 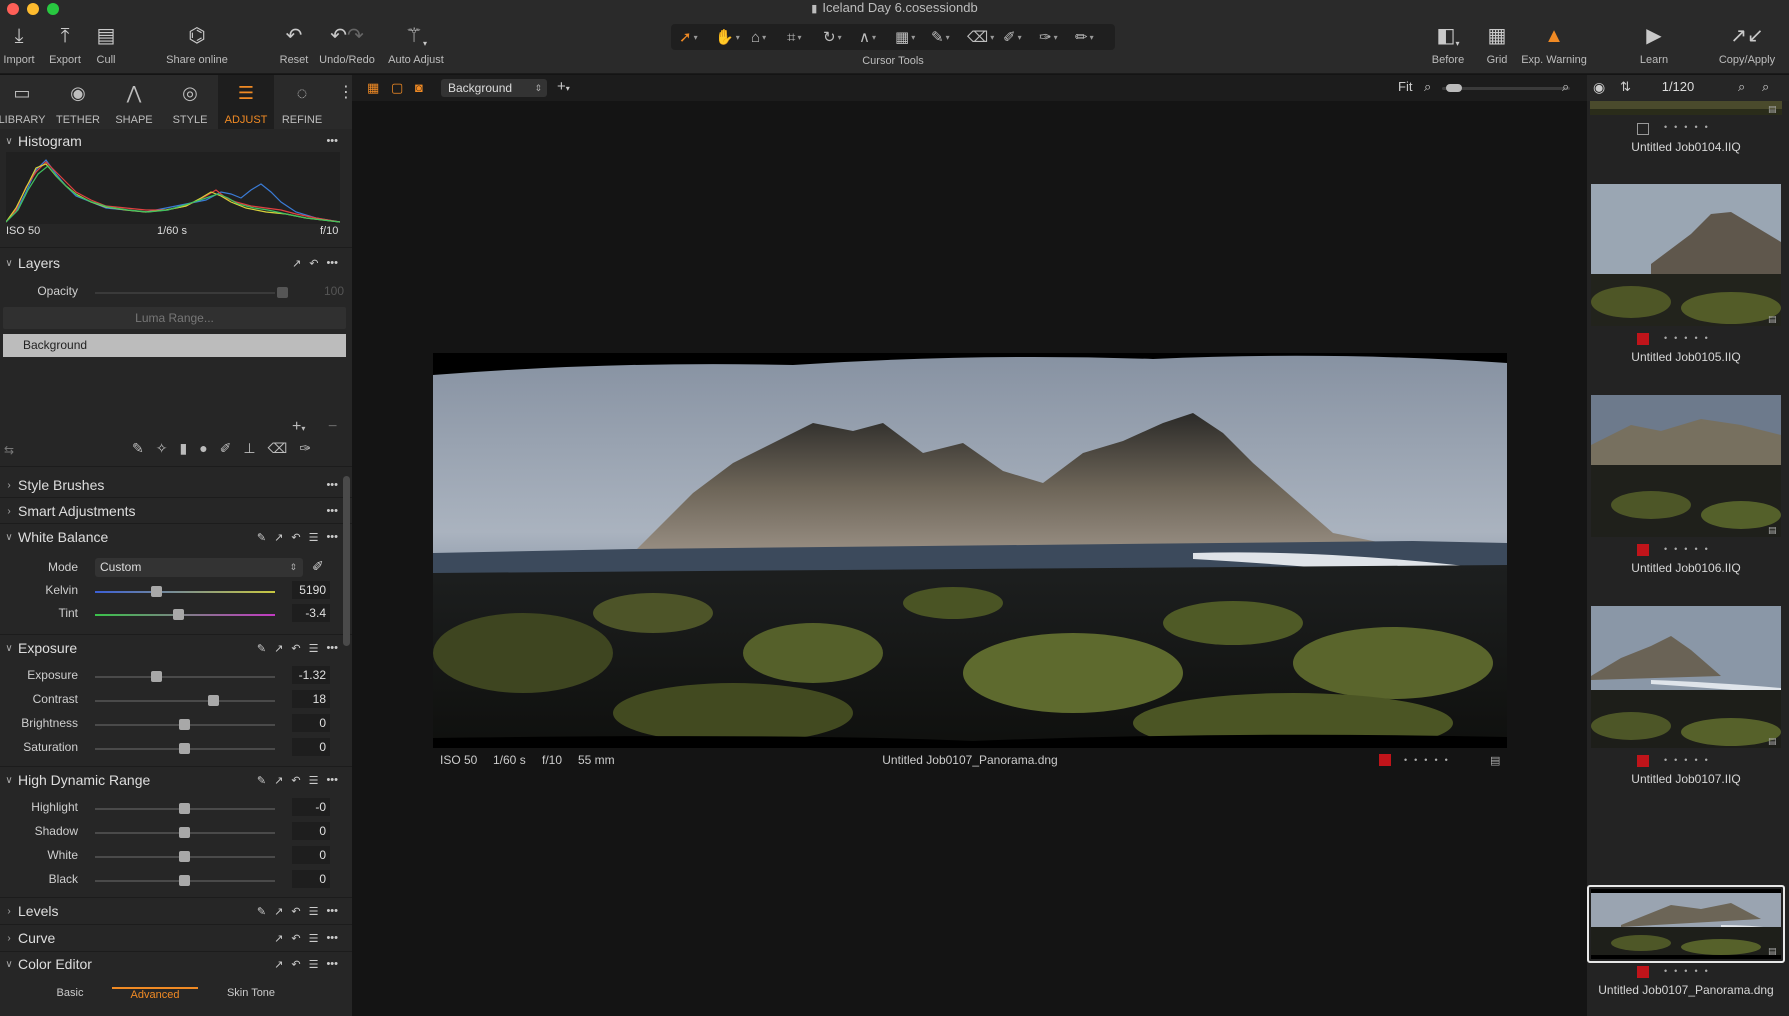 I want to click on eye-icon: ◉, so click(x=1599, y=87).